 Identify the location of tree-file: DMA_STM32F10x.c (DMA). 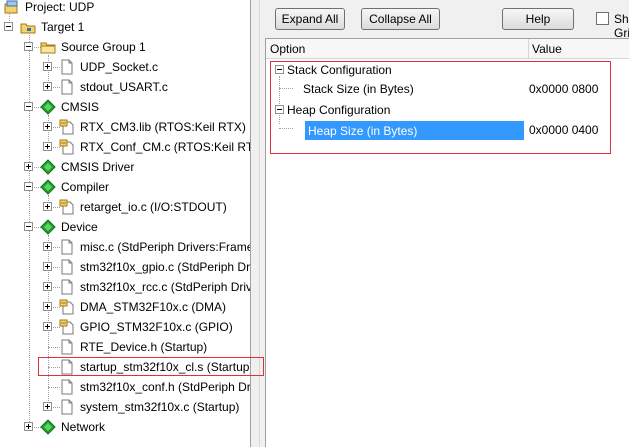
(135, 307).